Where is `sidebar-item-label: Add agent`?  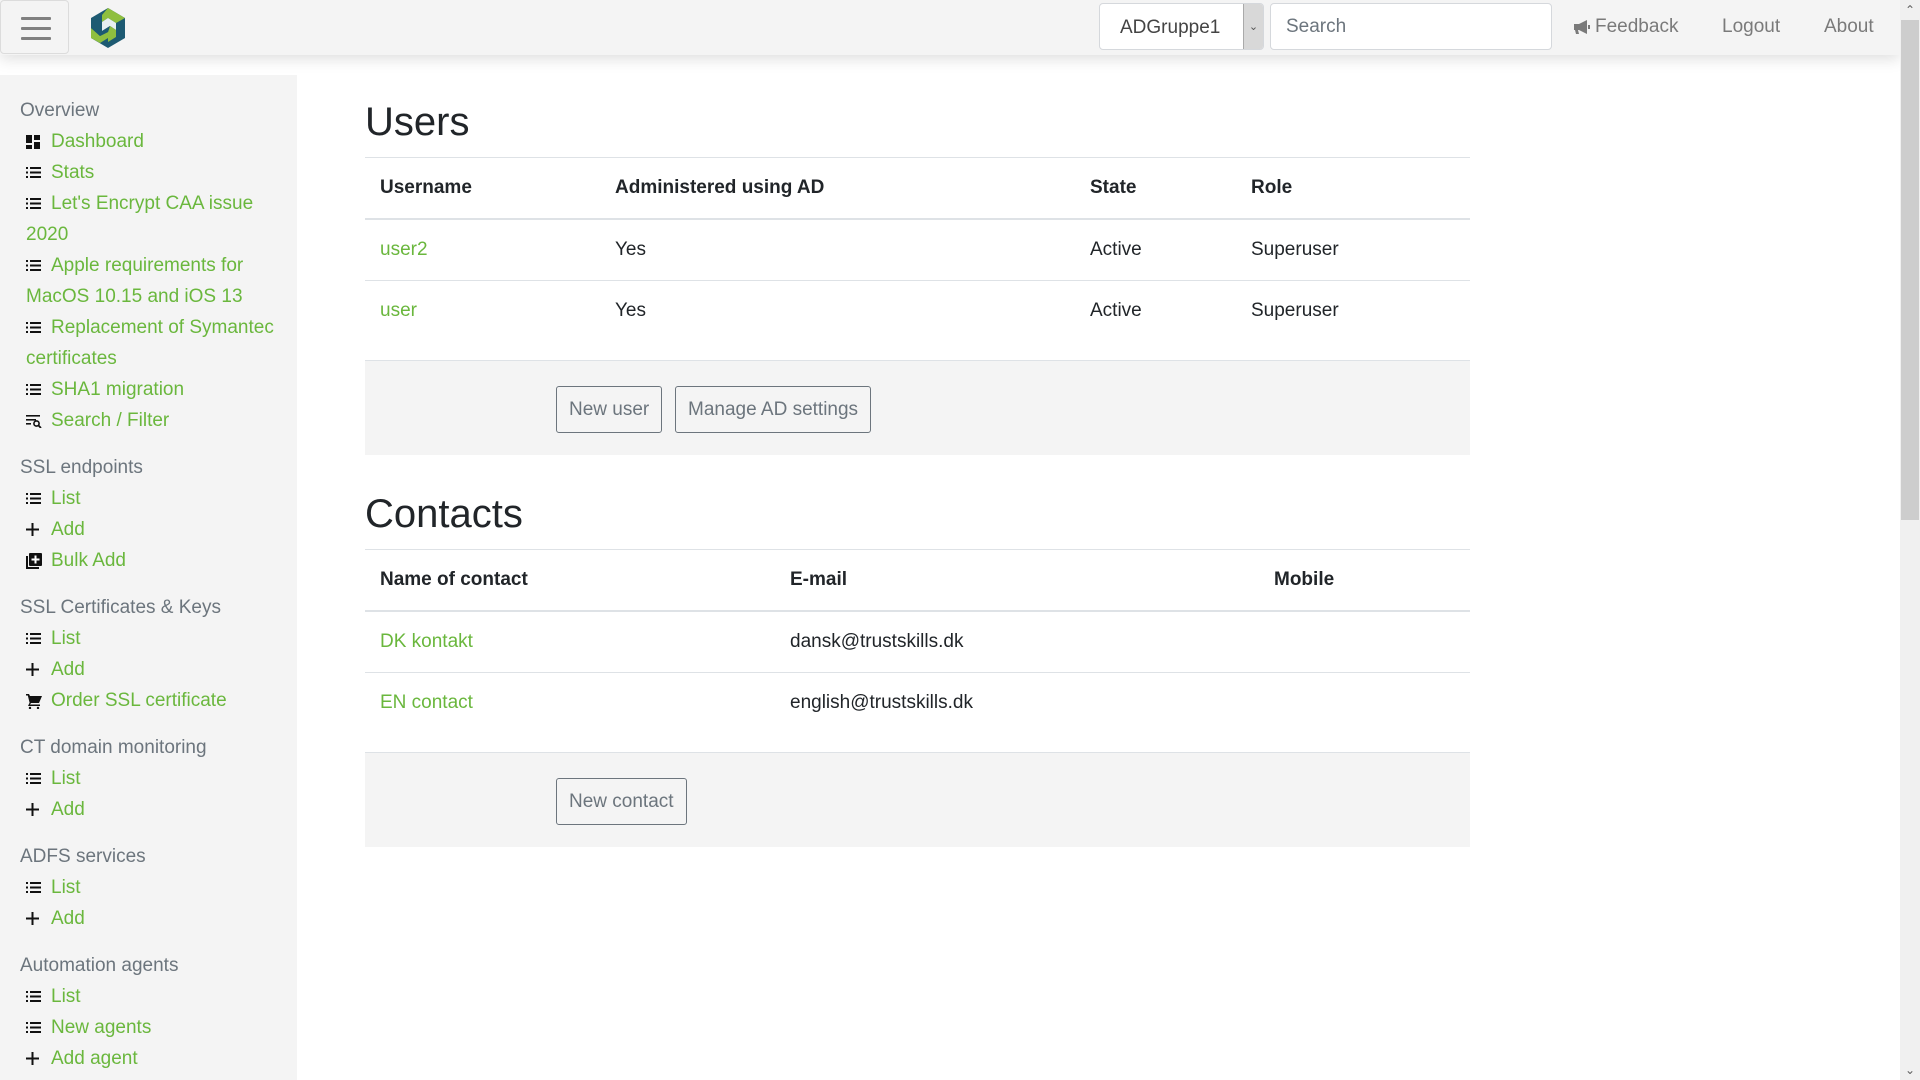
sidebar-item-label: Add agent is located at coordinates (94, 1058).